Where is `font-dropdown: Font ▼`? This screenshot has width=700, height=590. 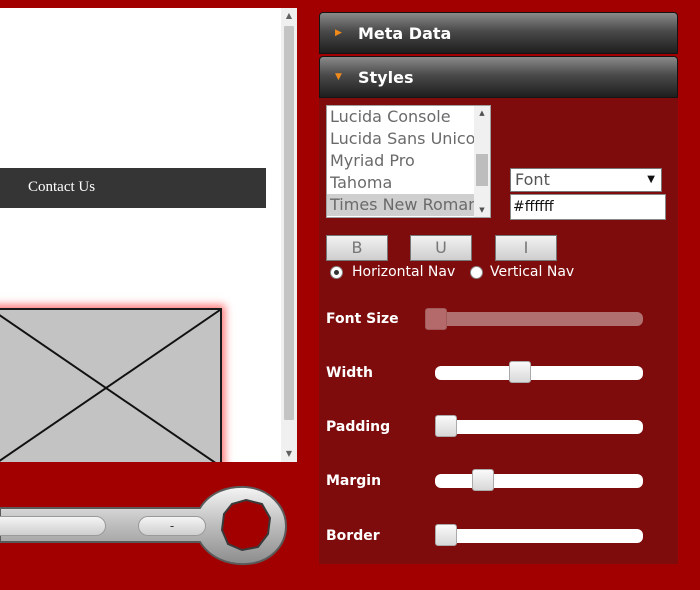 font-dropdown: Font ▼ is located at coordinates (586, 180).